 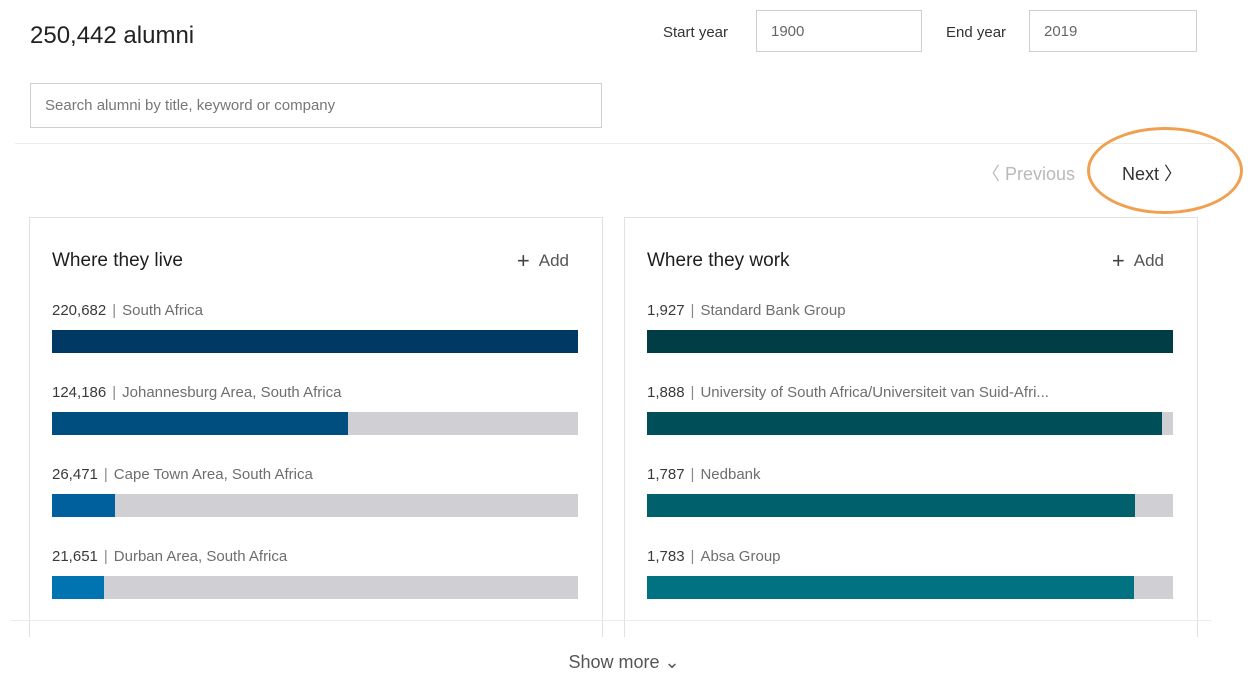 I want to click on show-more-button: Show more ⌄, so click(x=623, y=662).